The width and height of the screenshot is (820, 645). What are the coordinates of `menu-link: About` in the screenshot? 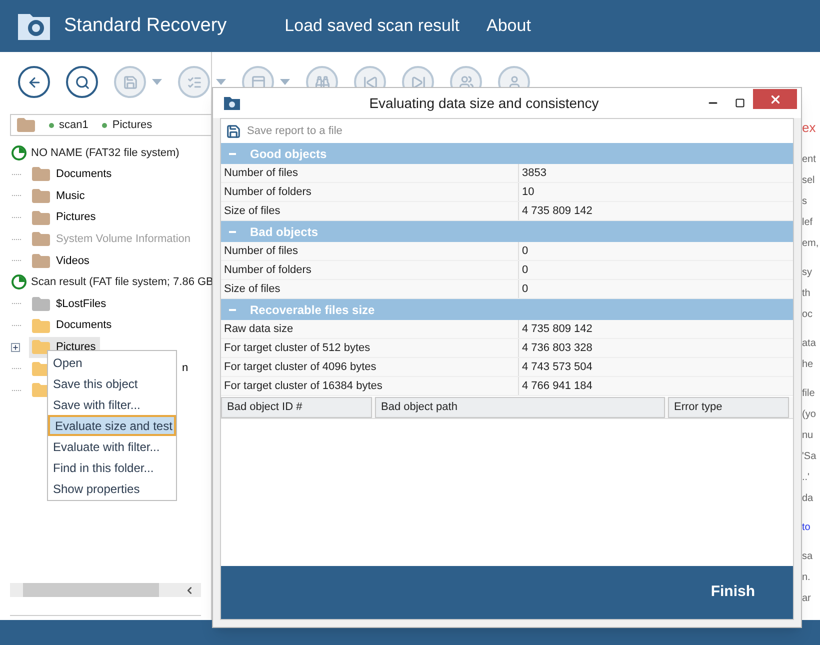 It's located at (508, 26).